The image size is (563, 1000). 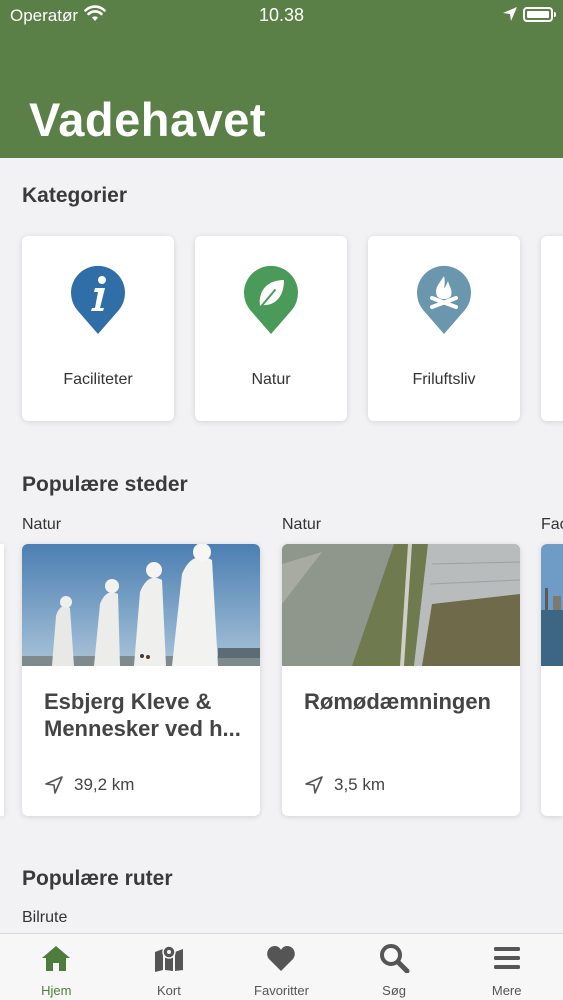 I want to click on leaf-pin-icon, so click(x=271, y=299).